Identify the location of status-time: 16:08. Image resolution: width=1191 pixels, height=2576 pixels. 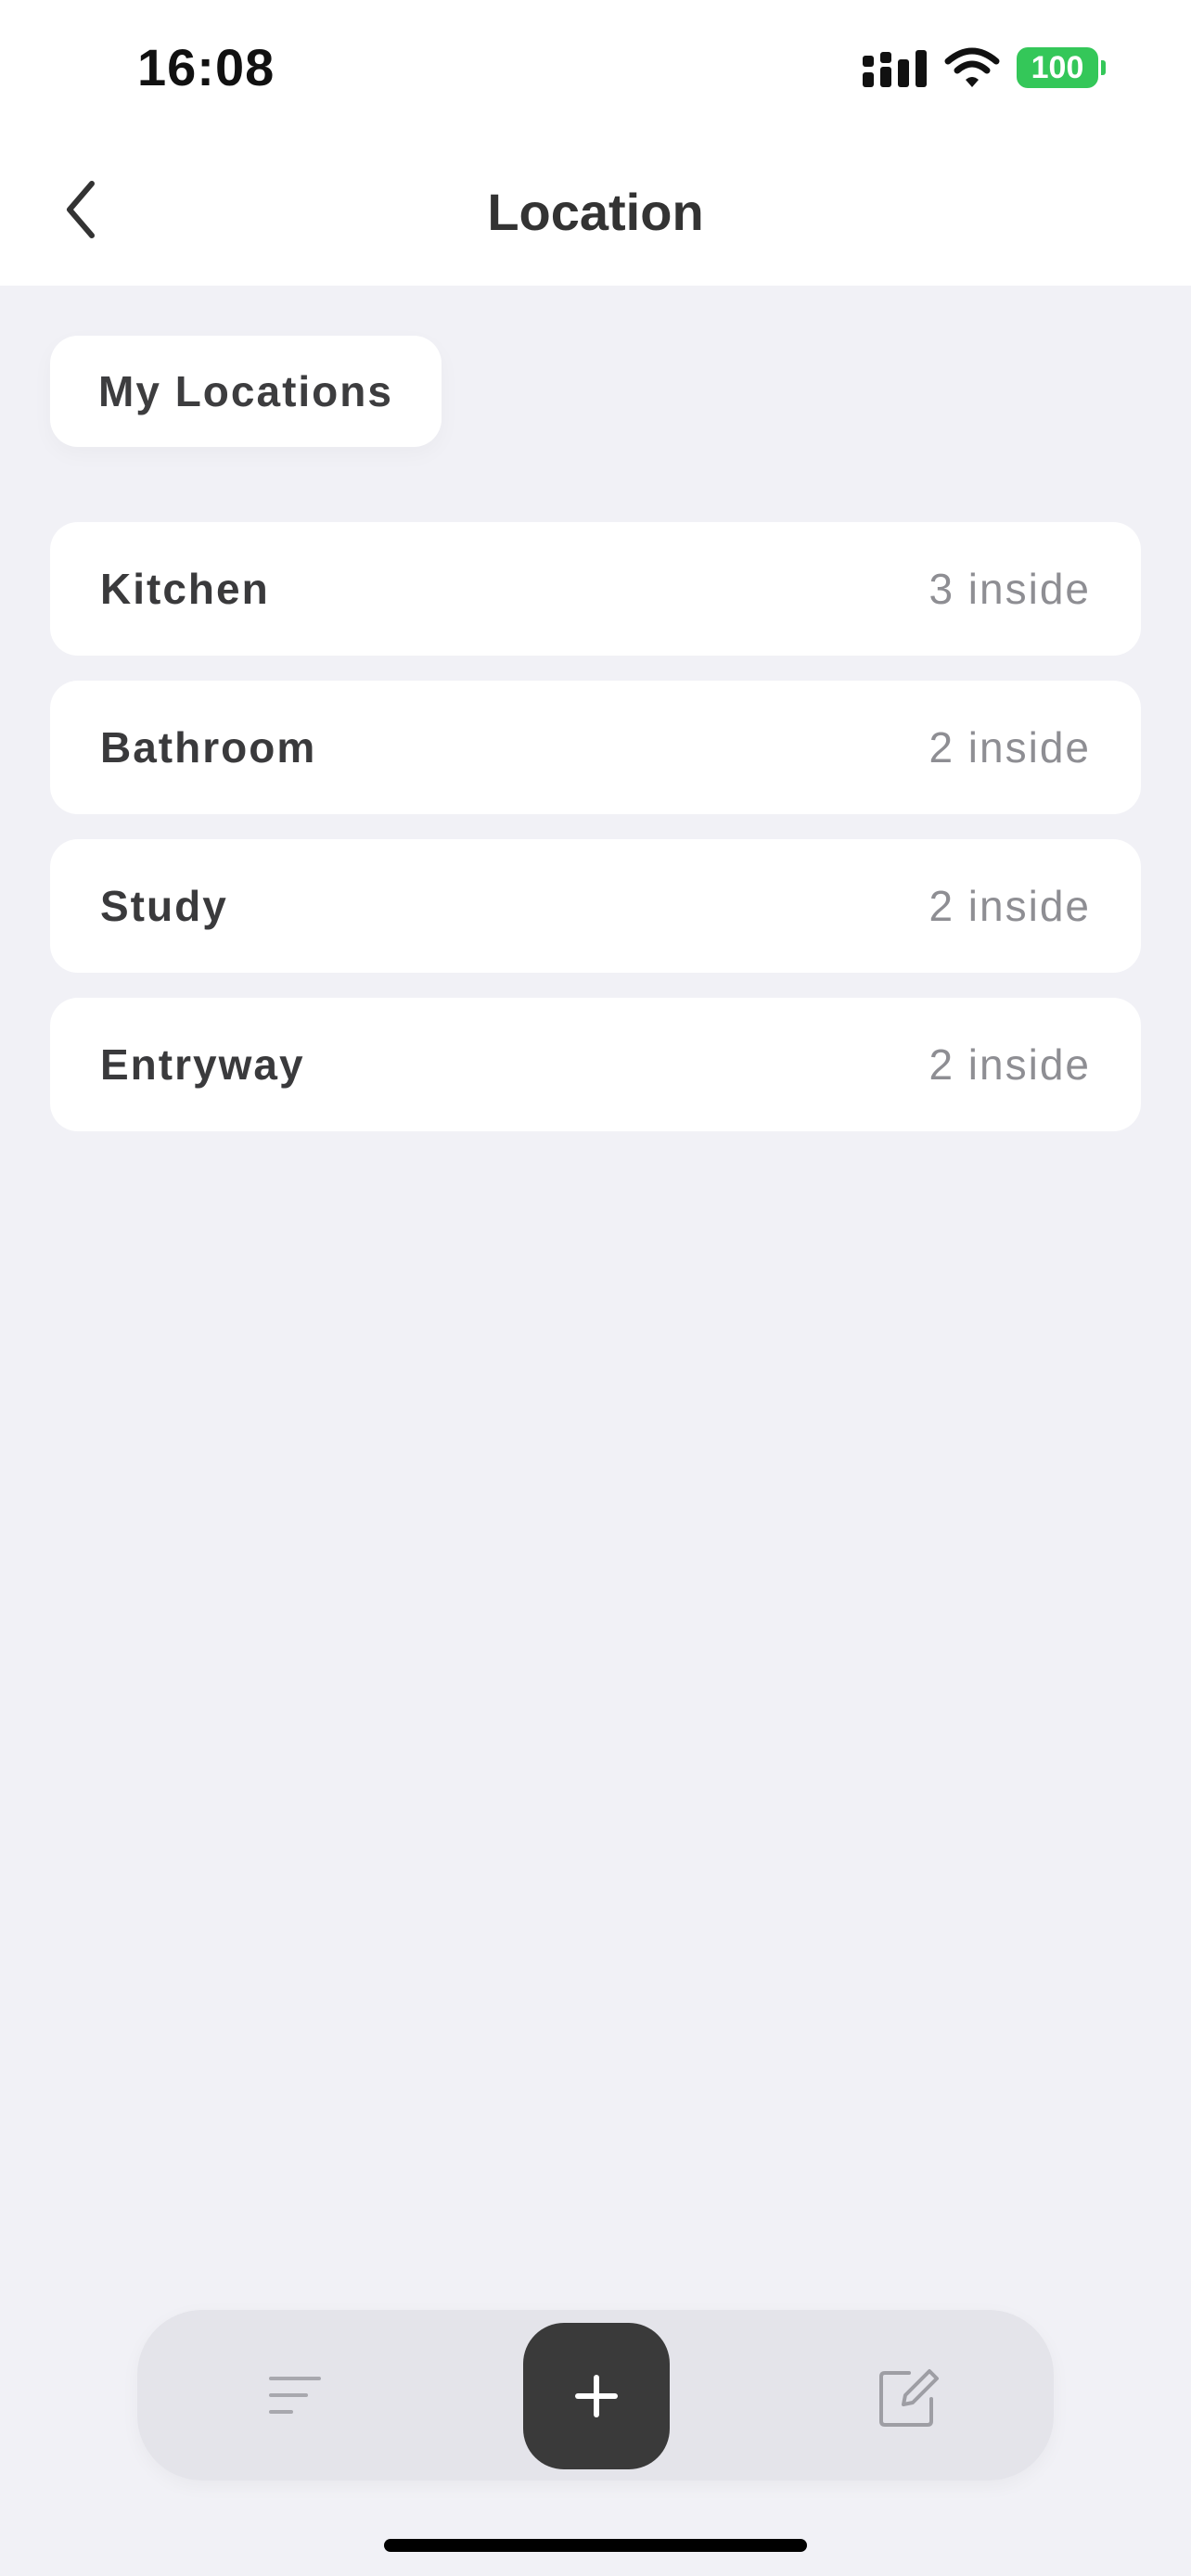
(206, 67).